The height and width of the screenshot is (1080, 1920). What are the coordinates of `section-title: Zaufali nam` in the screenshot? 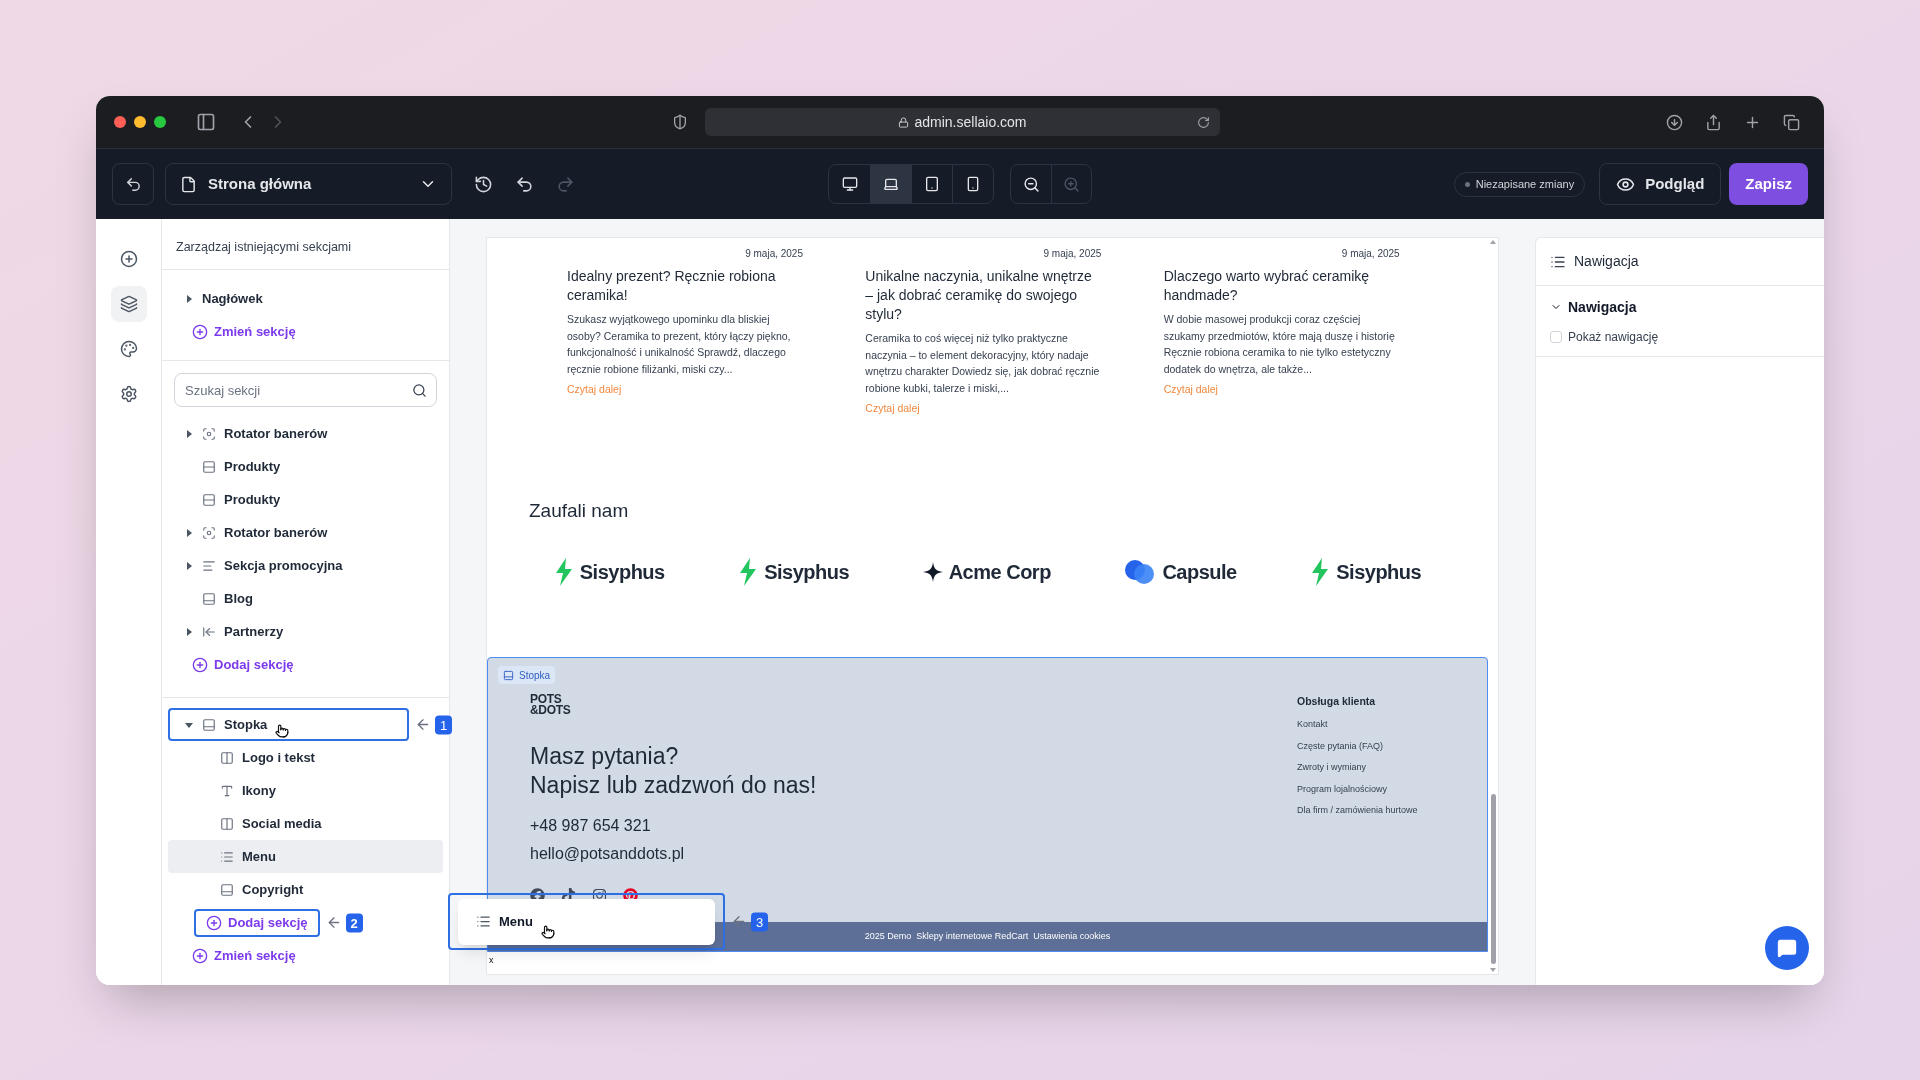 It's located at (579, 510).